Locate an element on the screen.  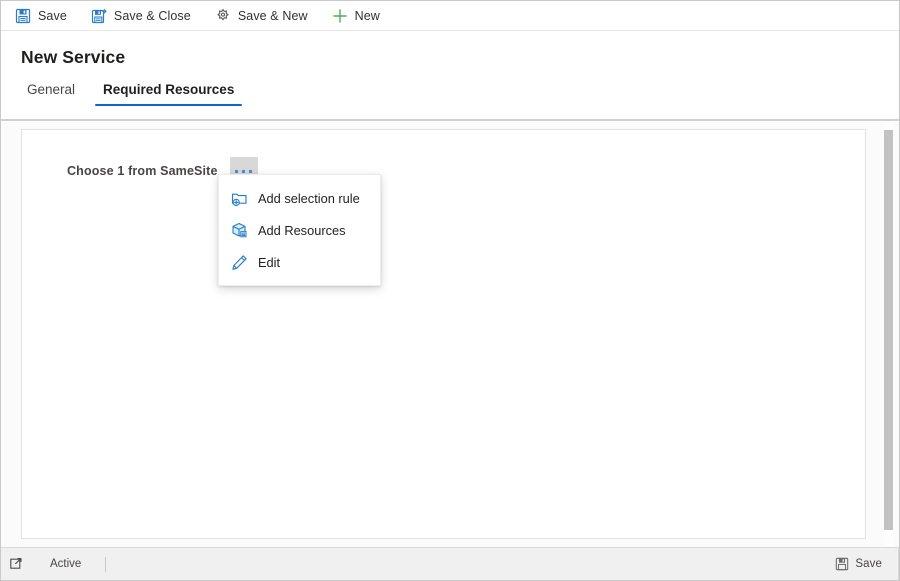
menu-item-add-resources-label: Add Resources is located at coordinates (302, 230).